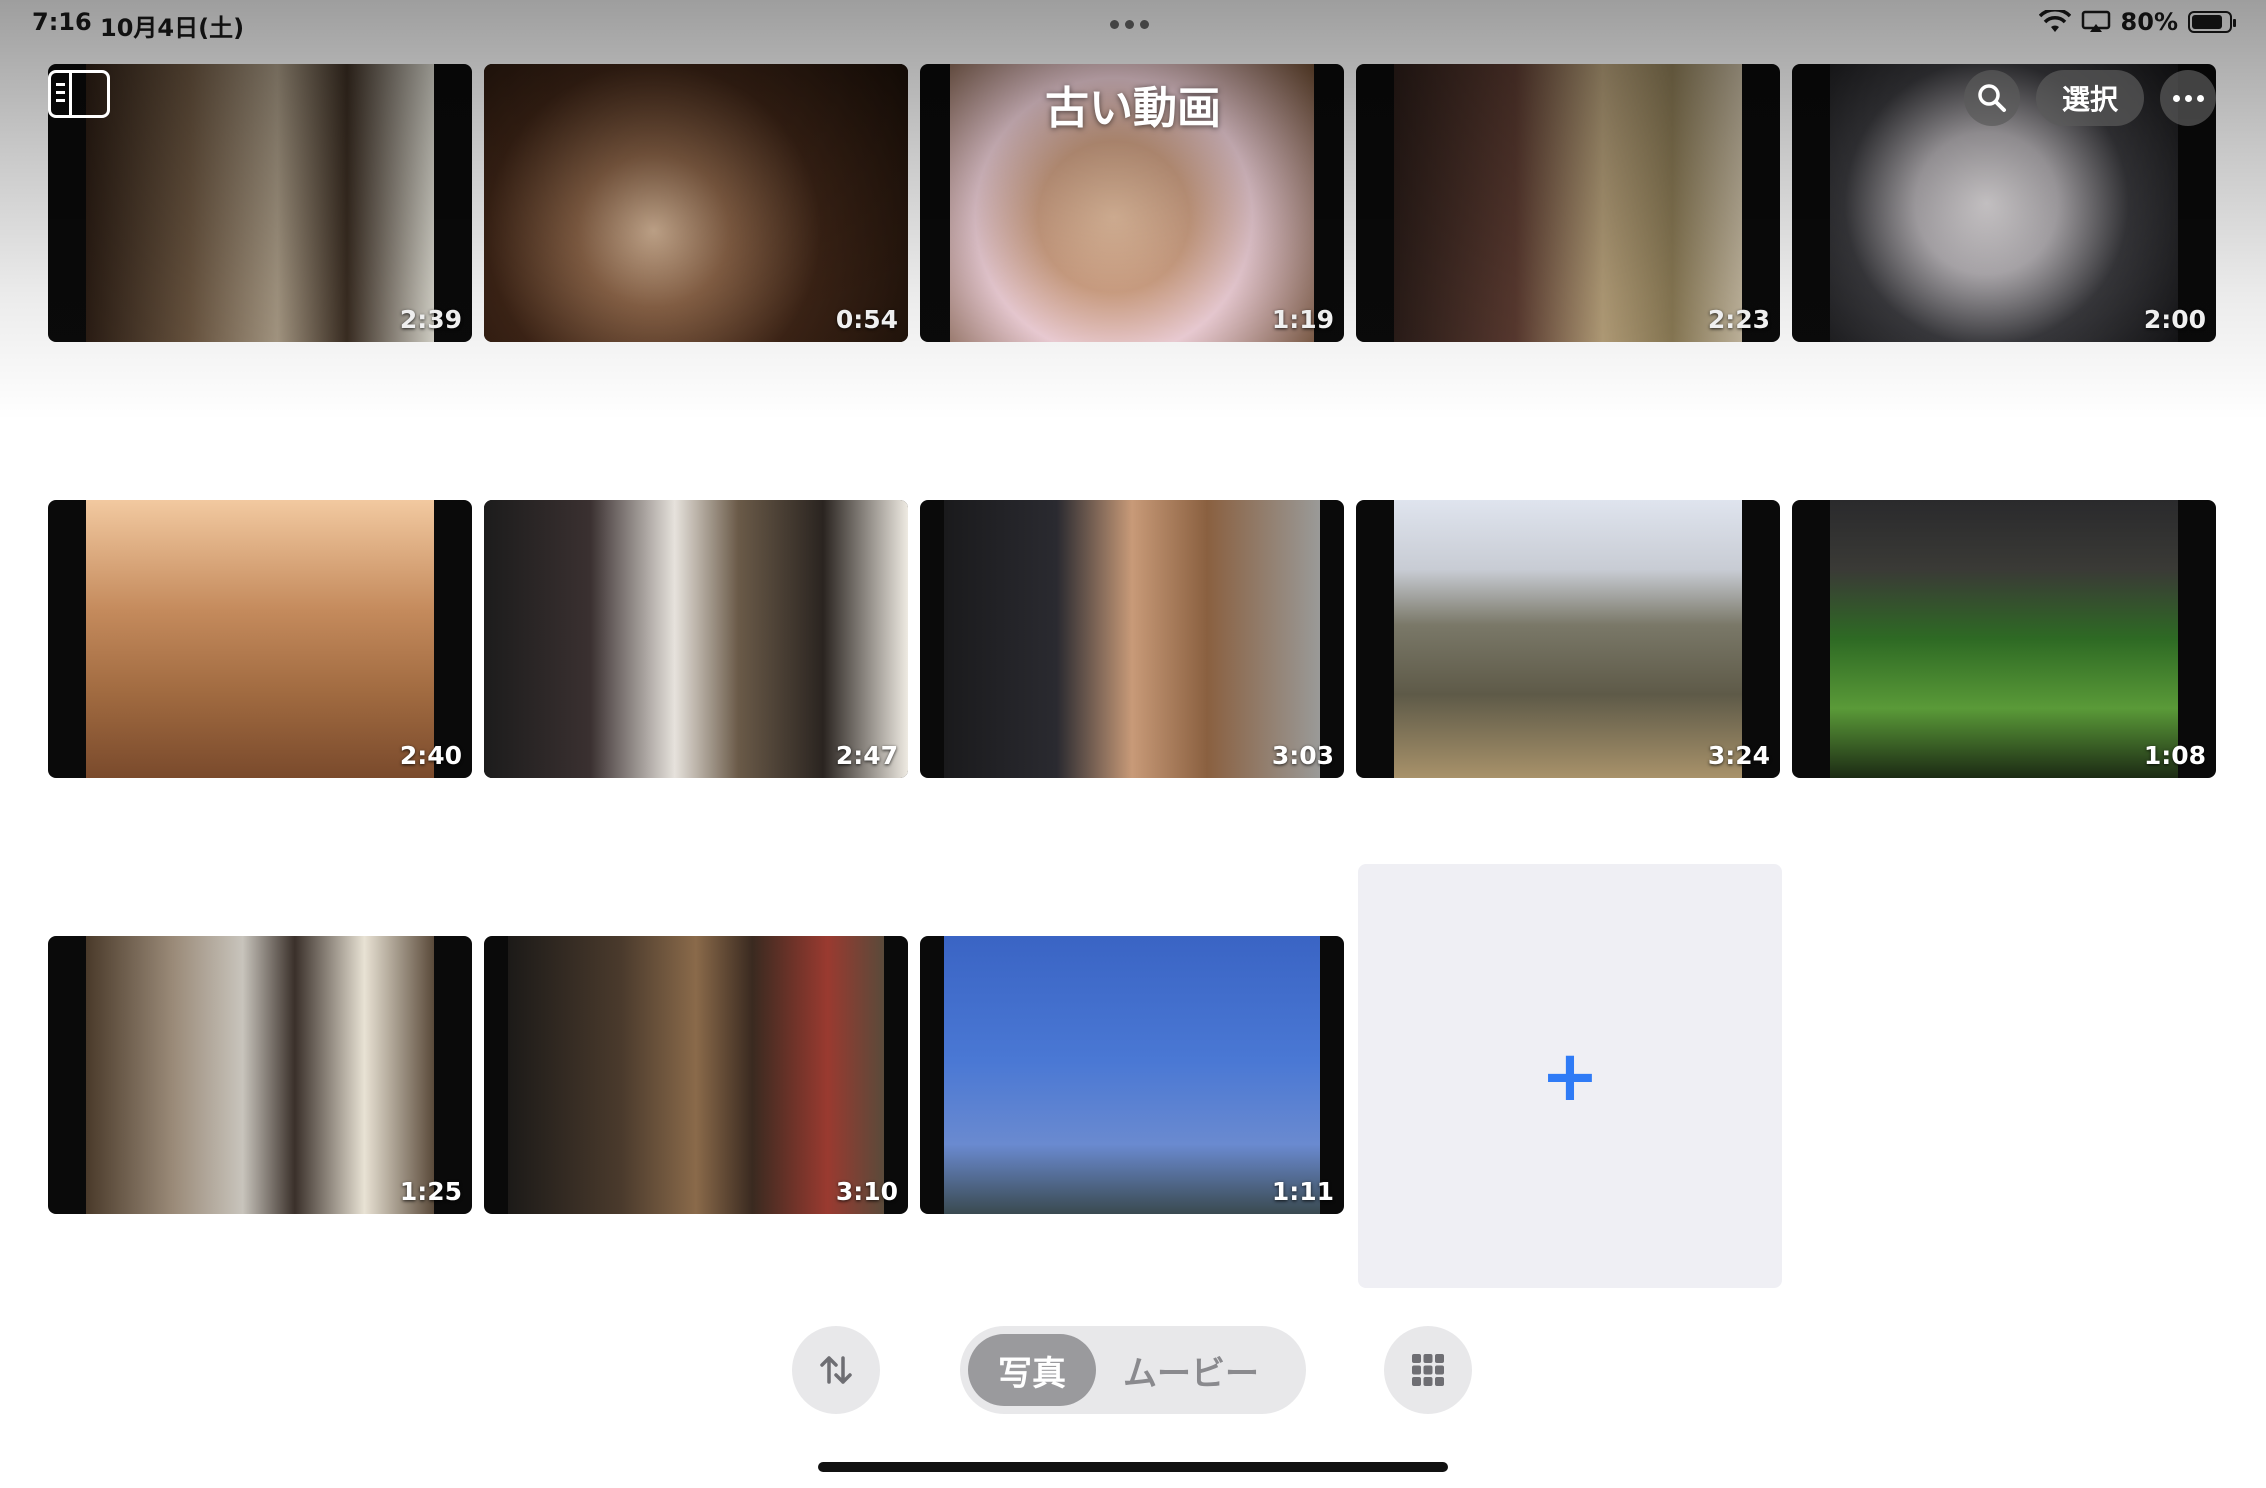 This screenshot has width=2266, height=1488. What do you see at coordinates (1738, 755) in the screenshot?
I see `video-duration: 3:24` at bounding box center [1738, 755].